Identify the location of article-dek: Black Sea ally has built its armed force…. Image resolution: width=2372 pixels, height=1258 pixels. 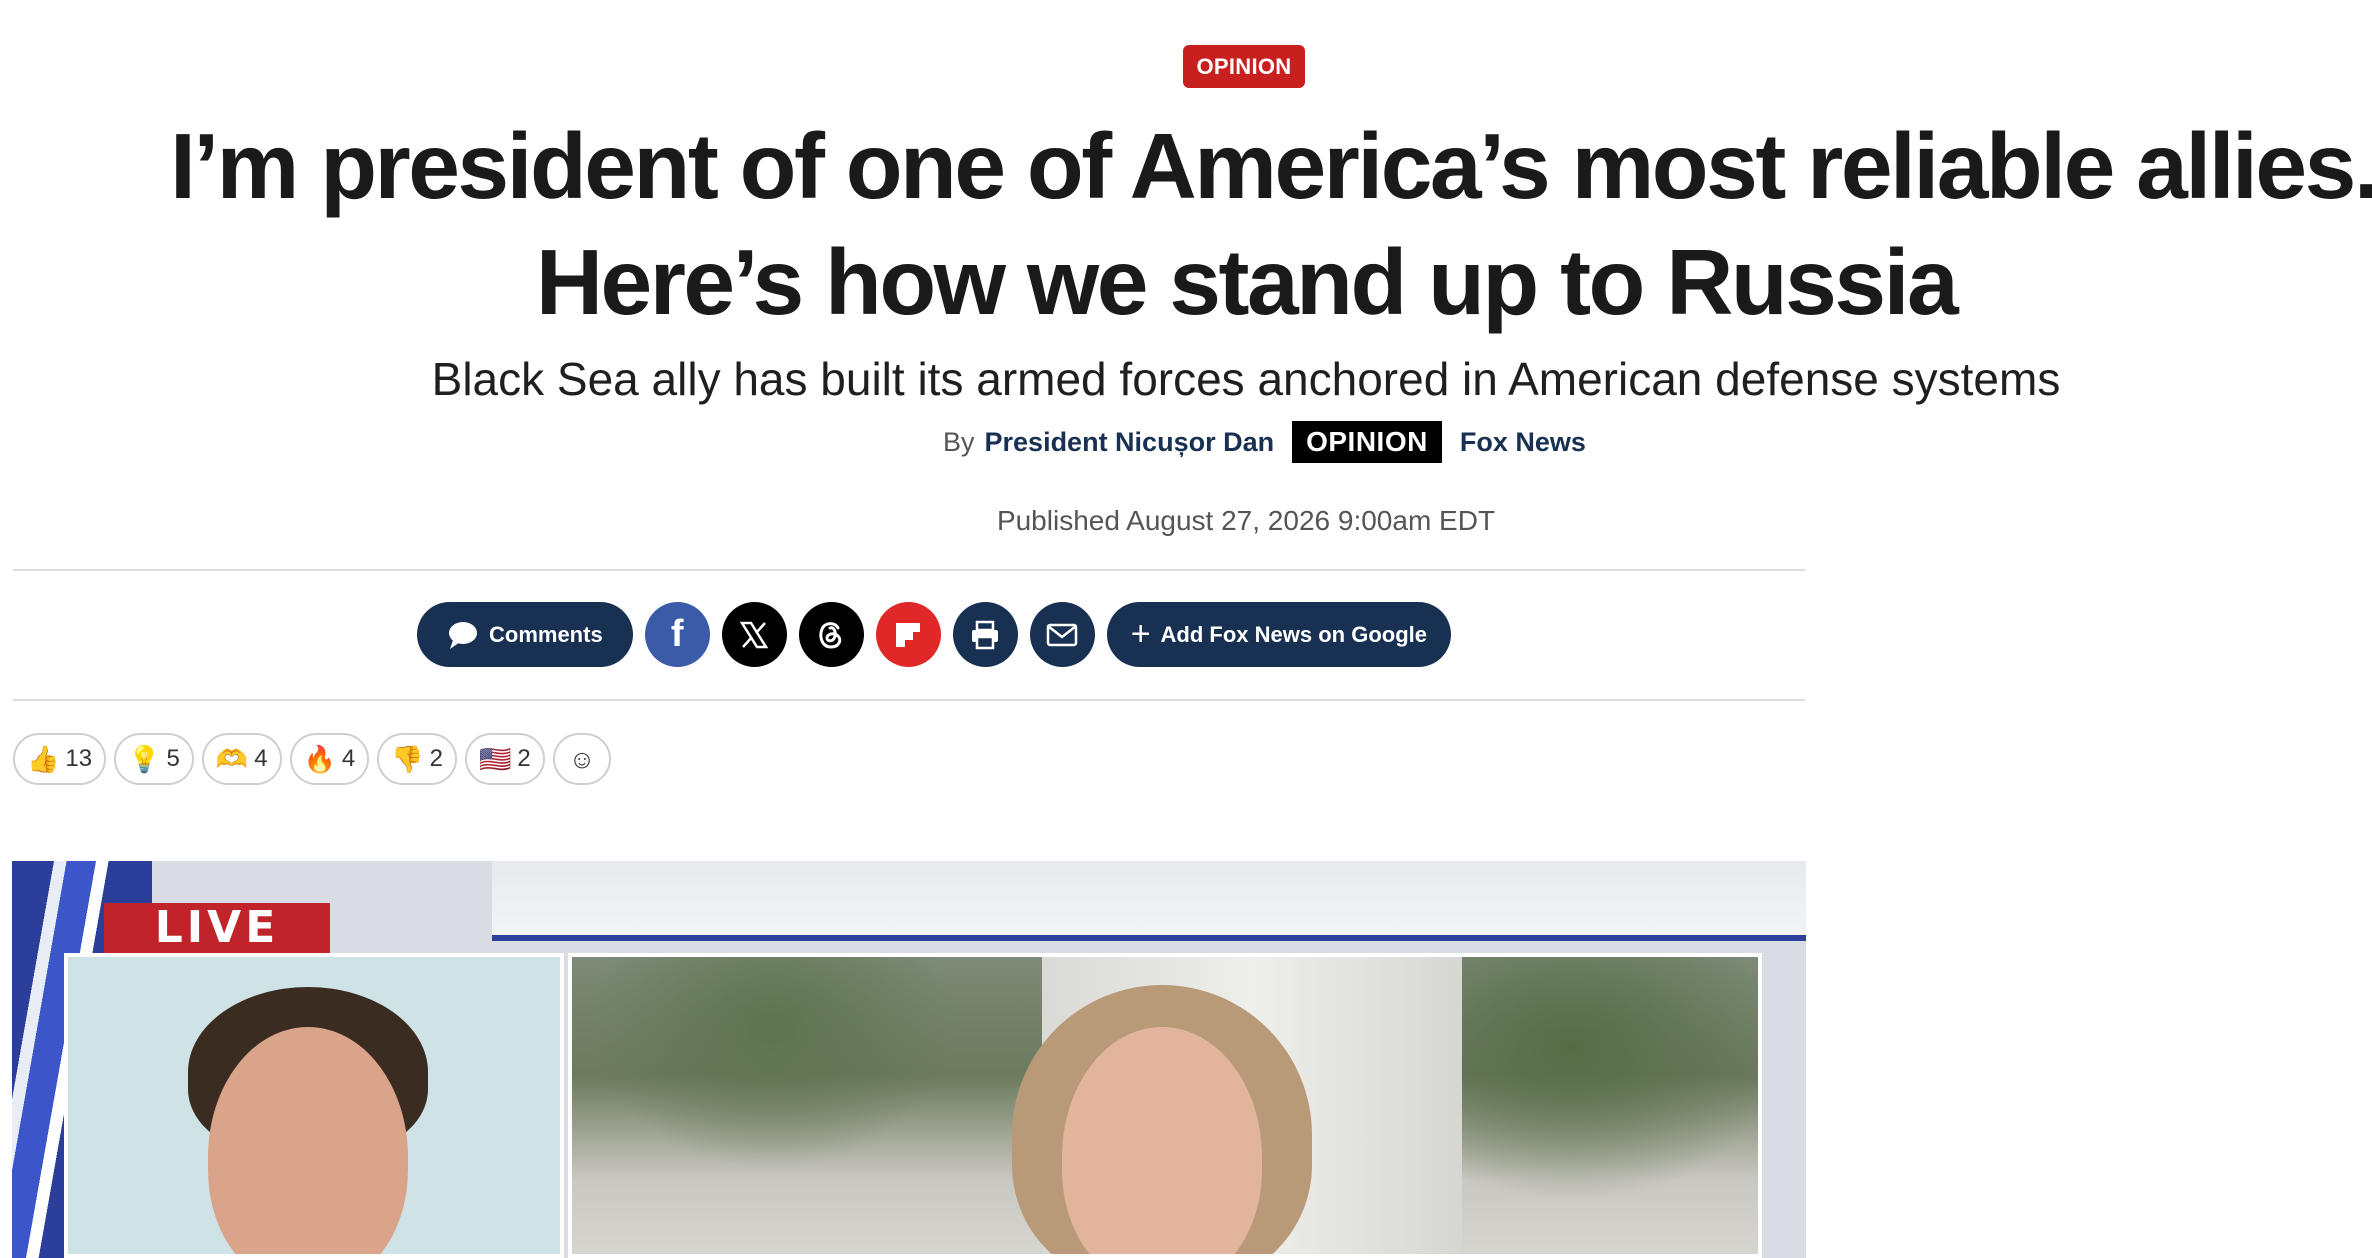
(1246, 379).